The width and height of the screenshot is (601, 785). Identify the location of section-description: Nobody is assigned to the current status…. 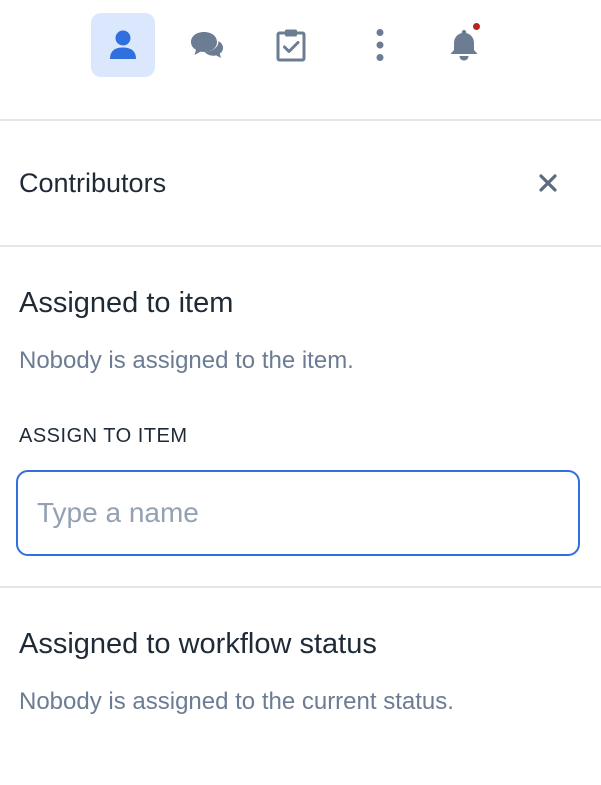
(236, 701).